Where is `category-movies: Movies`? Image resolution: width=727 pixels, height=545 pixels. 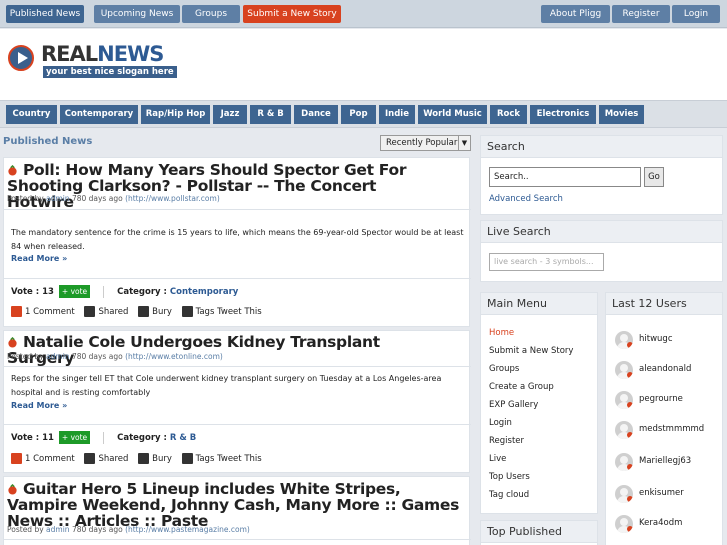
category-movies: Movies is located at coordinates (621, 114).